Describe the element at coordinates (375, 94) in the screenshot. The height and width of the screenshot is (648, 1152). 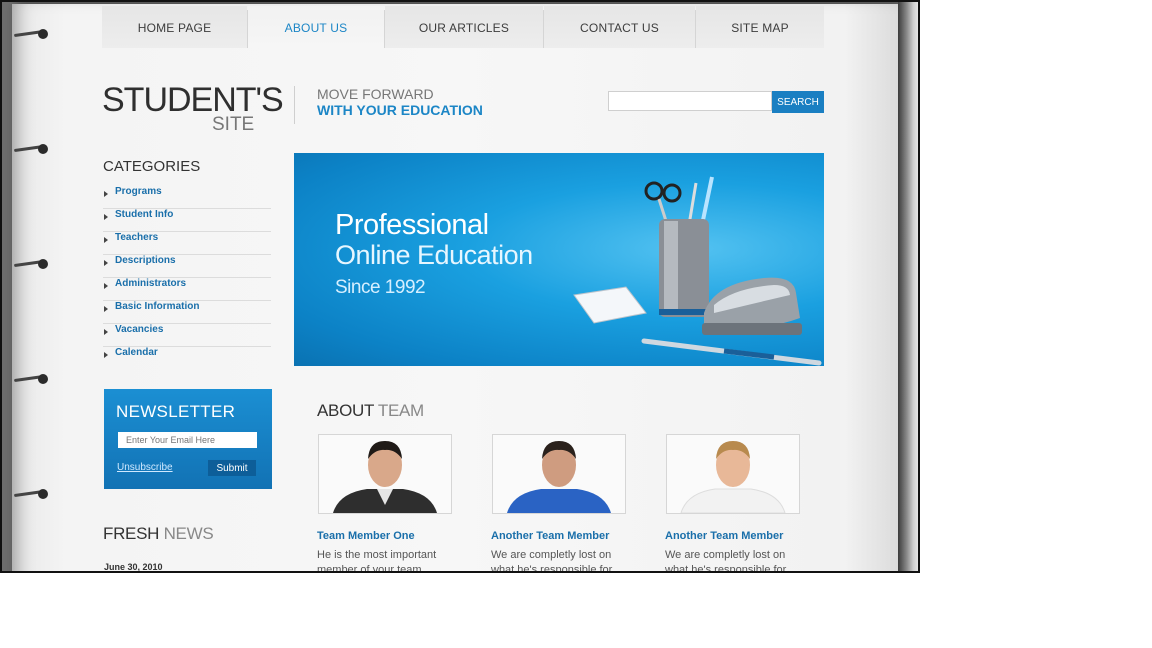
I see `tagline-line1: MOVE FORWARD` at that location.